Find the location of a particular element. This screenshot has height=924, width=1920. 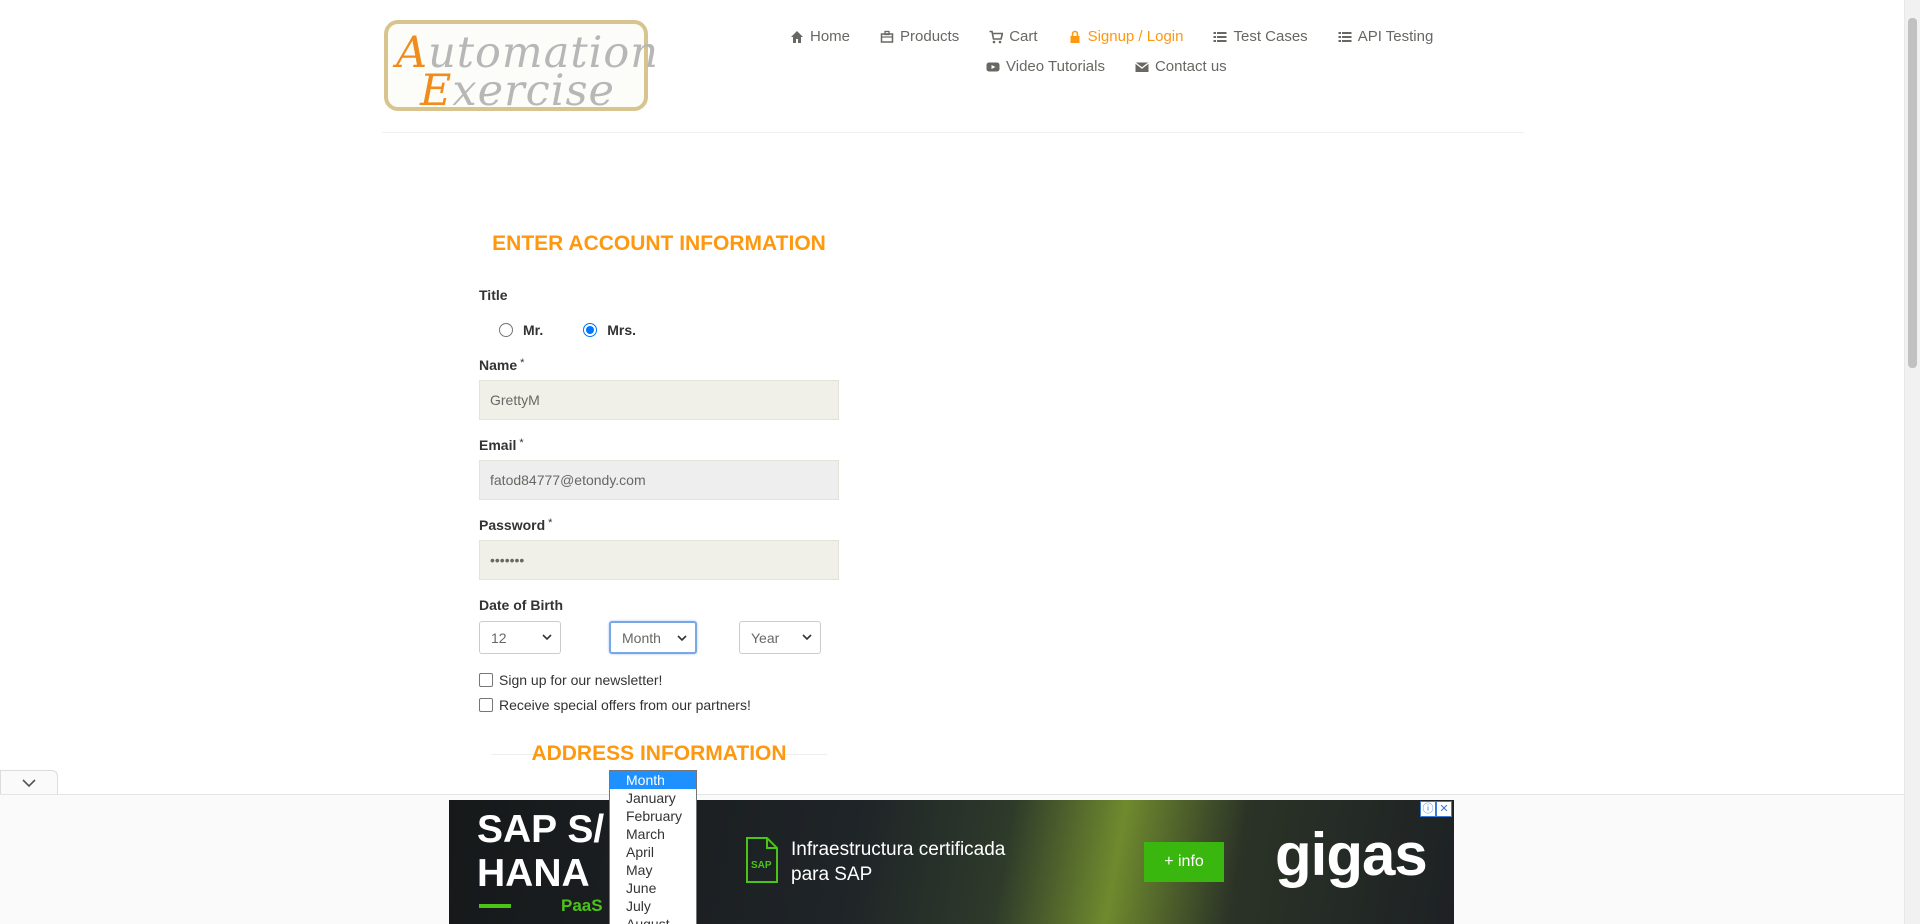

ad-certification-text: Infraestructura certificada para SAP is located at coordinates (898, 862).